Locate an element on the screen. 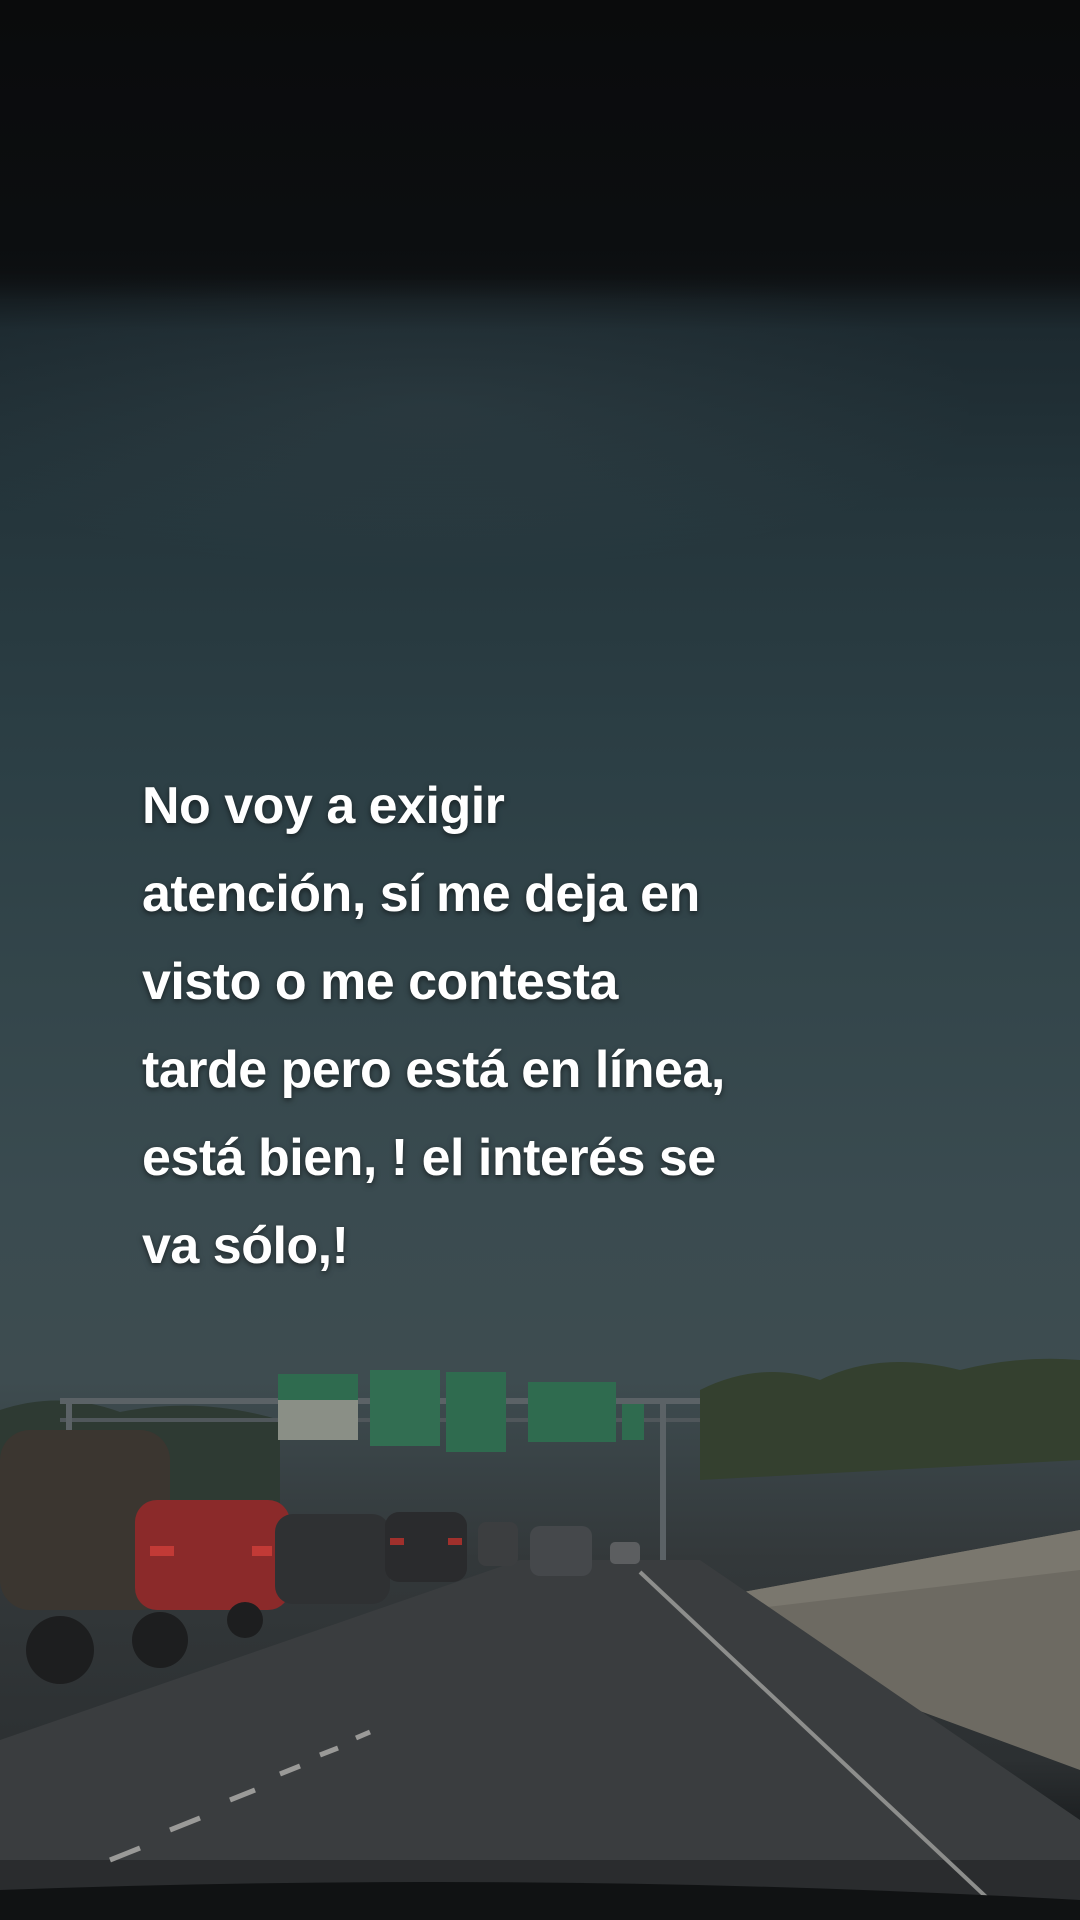  caption-line: está bien, ! el interés se is located at coordinates (429, 1158).